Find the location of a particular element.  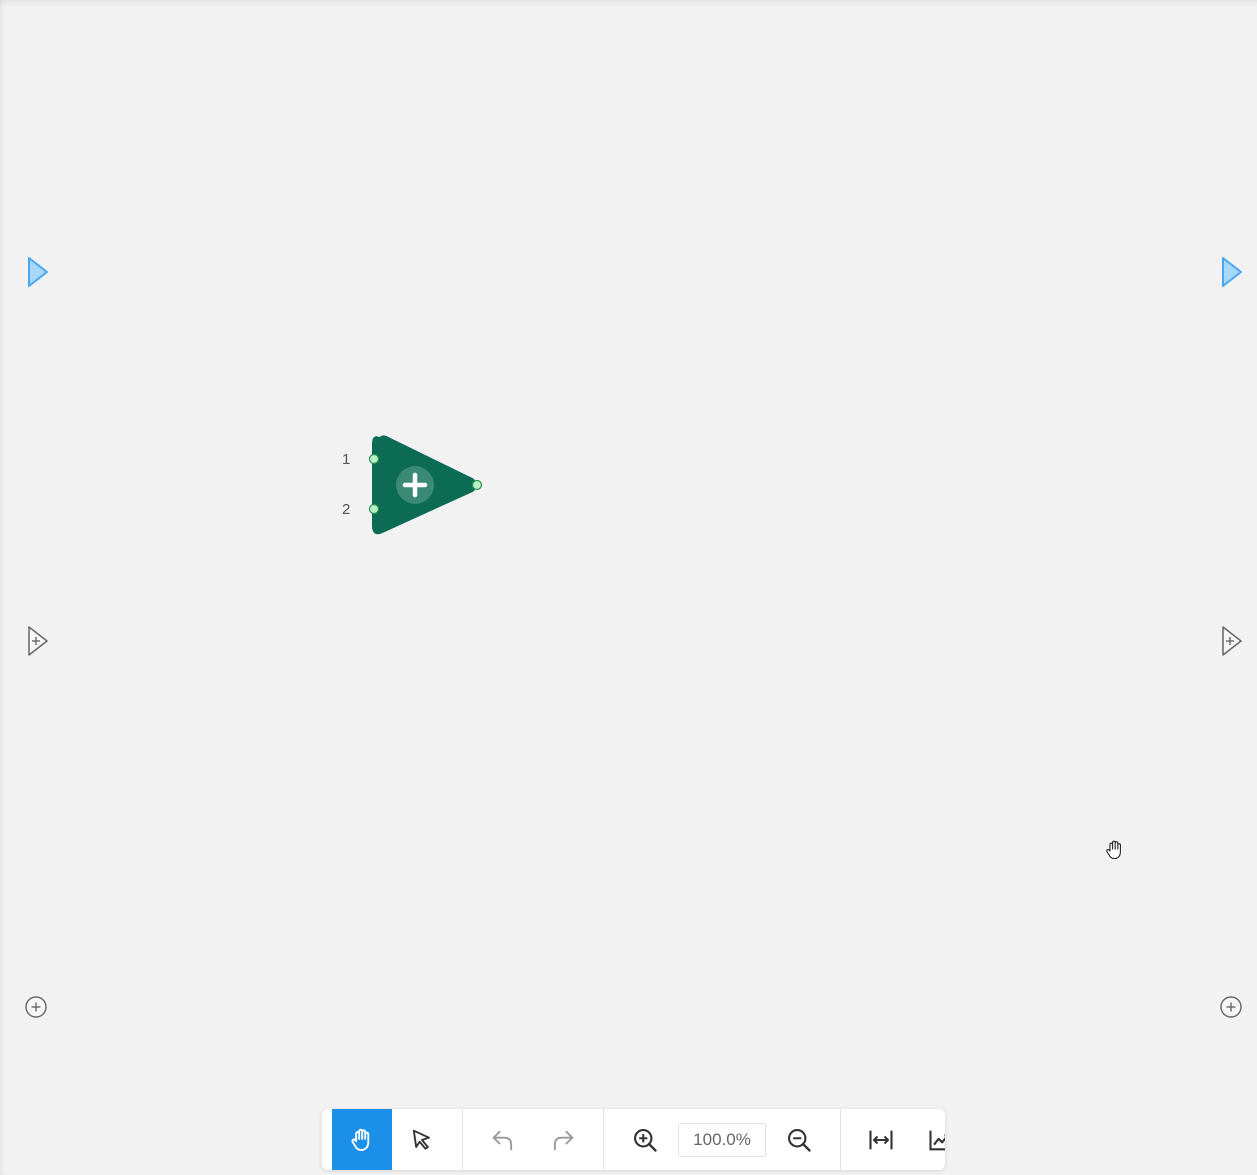

right-outport-arrow-button is located at coordinates (1232, 272).